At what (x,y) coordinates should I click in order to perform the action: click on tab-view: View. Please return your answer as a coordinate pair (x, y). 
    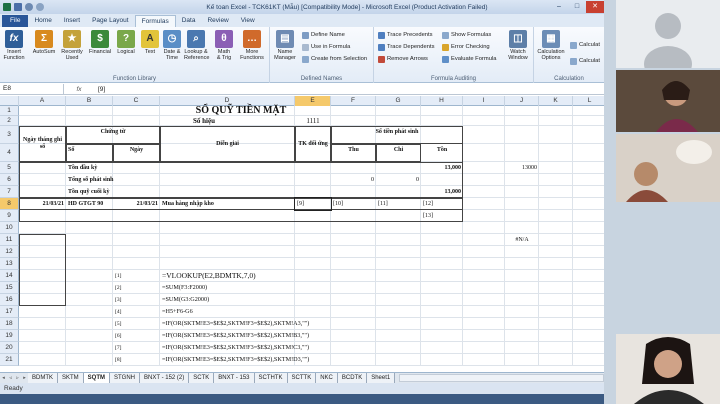
    Looking at the image, I should click on (248, 21).